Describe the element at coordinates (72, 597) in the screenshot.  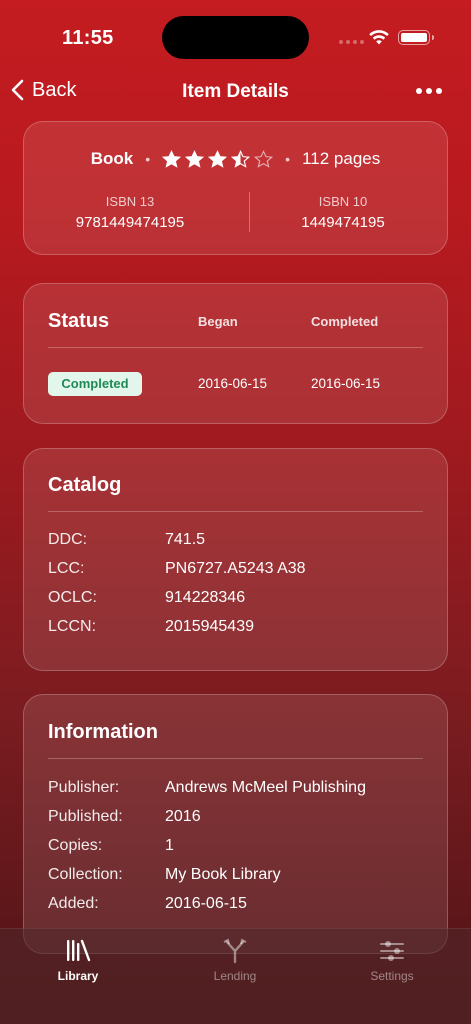
I see `row-key: OCLC:` at that location.